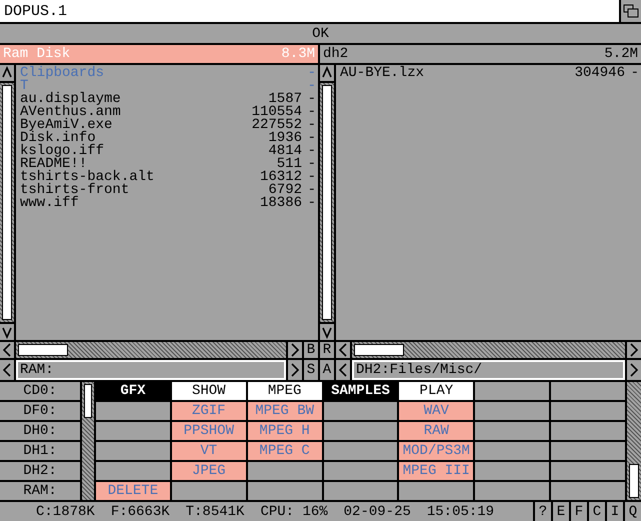  I want to click on free-space: 5.2M, so click(621, 54).